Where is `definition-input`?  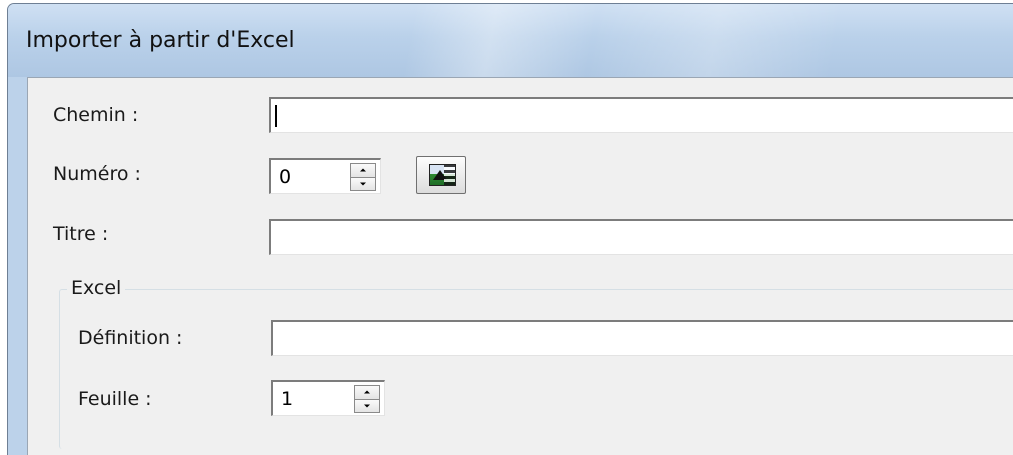
definition-input is located at coordinates (642, 338).